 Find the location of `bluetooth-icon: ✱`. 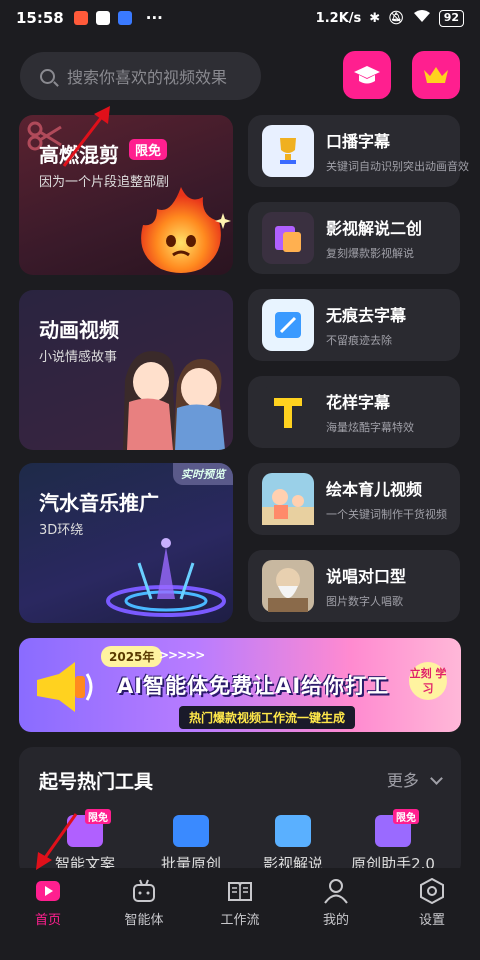

bluetooth-icon: ✱ is located at coordinates (375, 18).